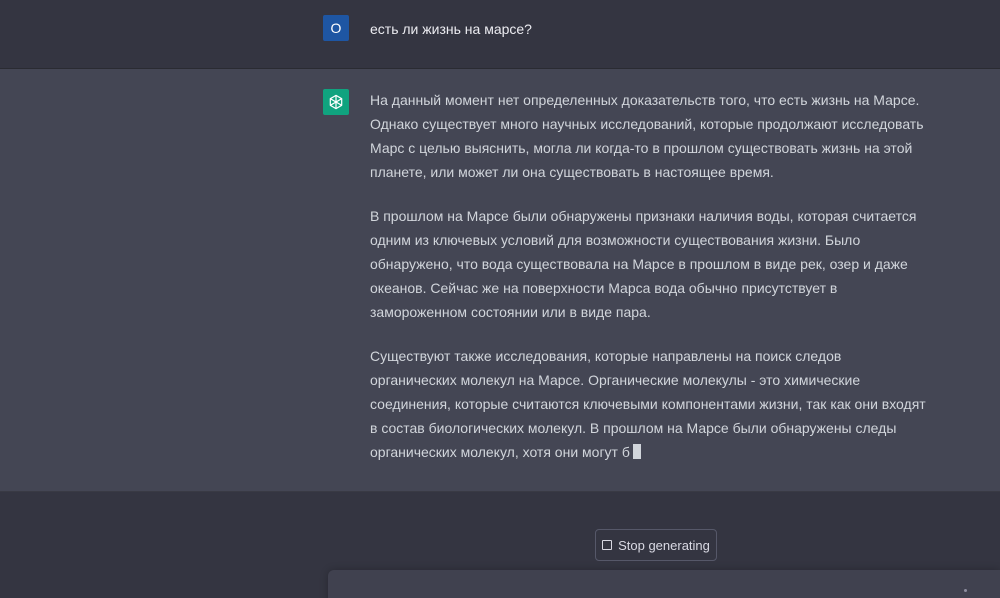 The height and width of the screenshot is (598, 1000). Describe the element at coordinates (664, 545) in the screenshot. I see `stop-generating-label: Stop generating` at that location.